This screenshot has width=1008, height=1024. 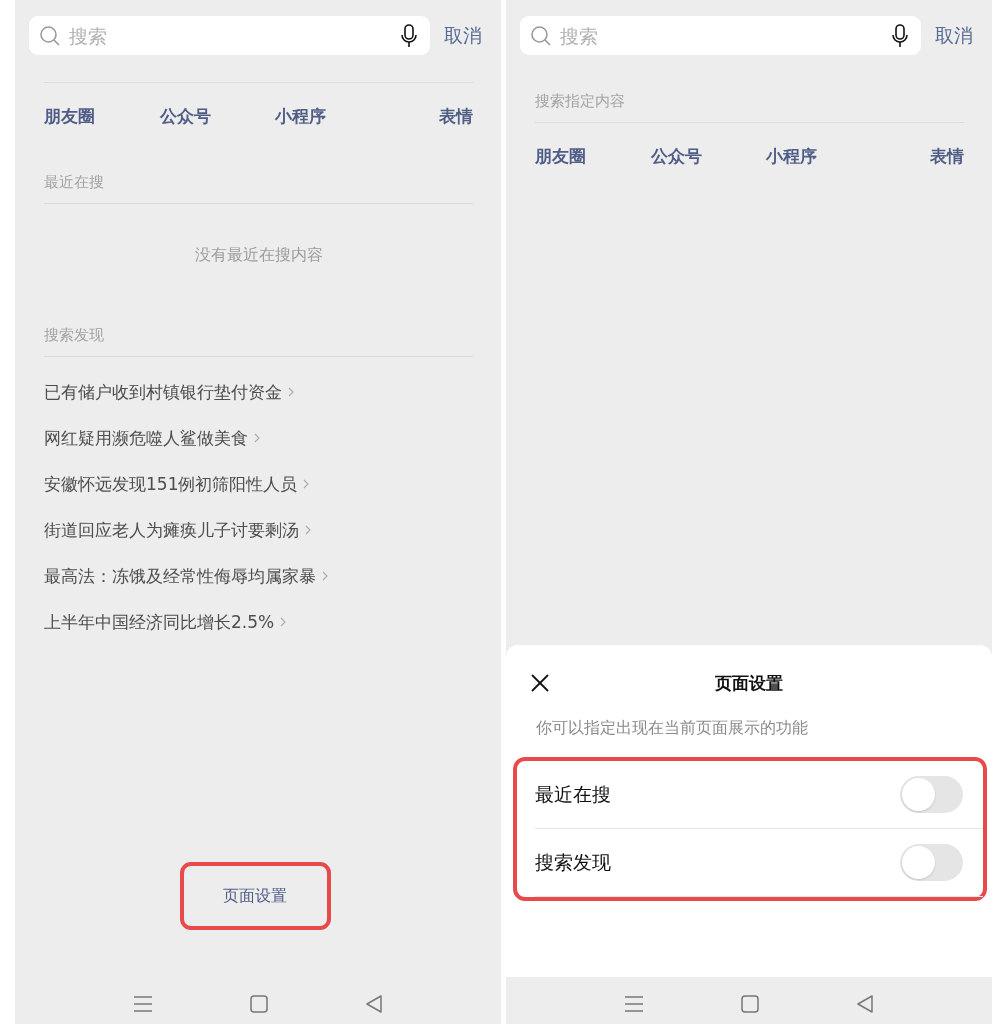 What do you see at coordinates (258, 341) in the screenshot?
I see `section-title: 搜索发现` at bounding box center [258, 341].